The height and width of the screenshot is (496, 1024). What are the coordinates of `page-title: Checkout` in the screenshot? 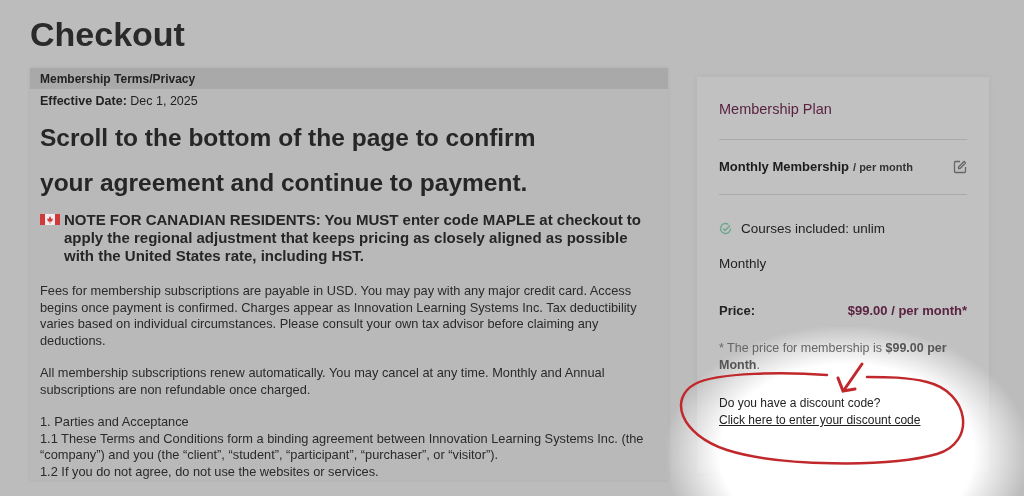 It's located at (108, 34).